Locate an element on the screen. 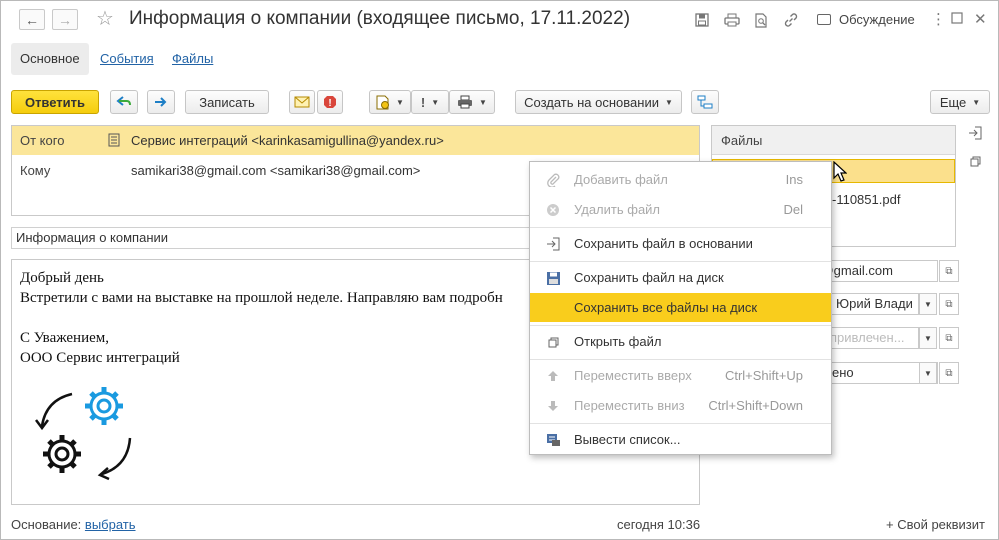 This screenshot has height=540, width=999. open-attraction-icon: ⧉ is located at coordinates (949, 338).